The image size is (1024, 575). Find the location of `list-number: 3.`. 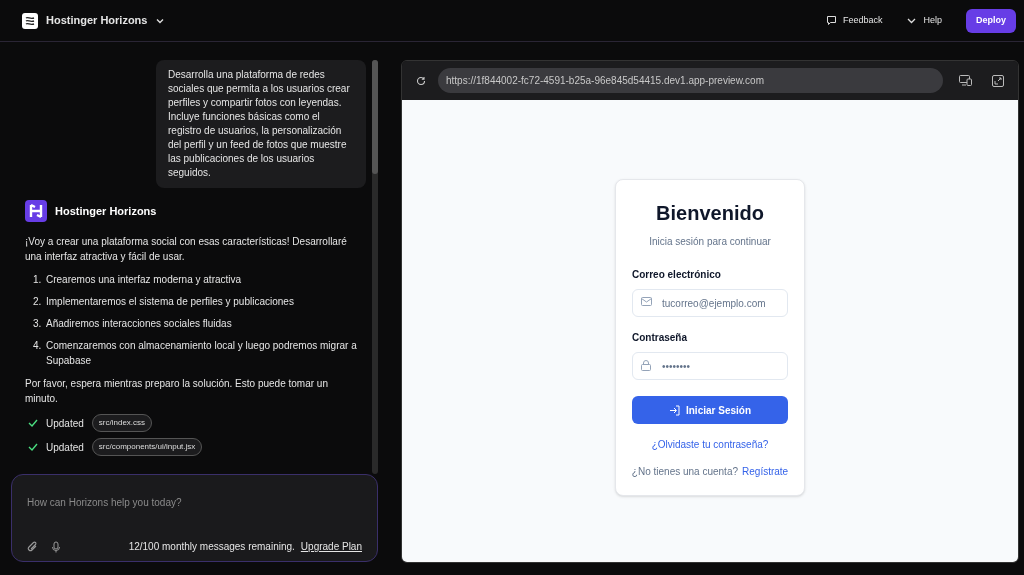

list-number: 3. is located at coordinates (38, 324).